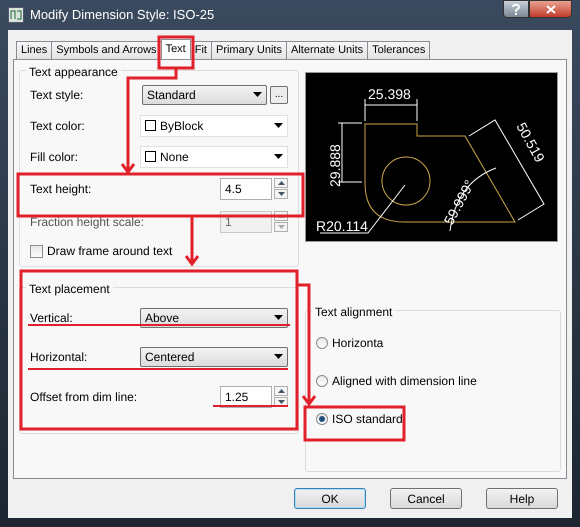 This screenshot has height=527, width=580. Describe the element at coordinates (246, 397) in the screenshot. I see `number-field: 1.25` at that location.